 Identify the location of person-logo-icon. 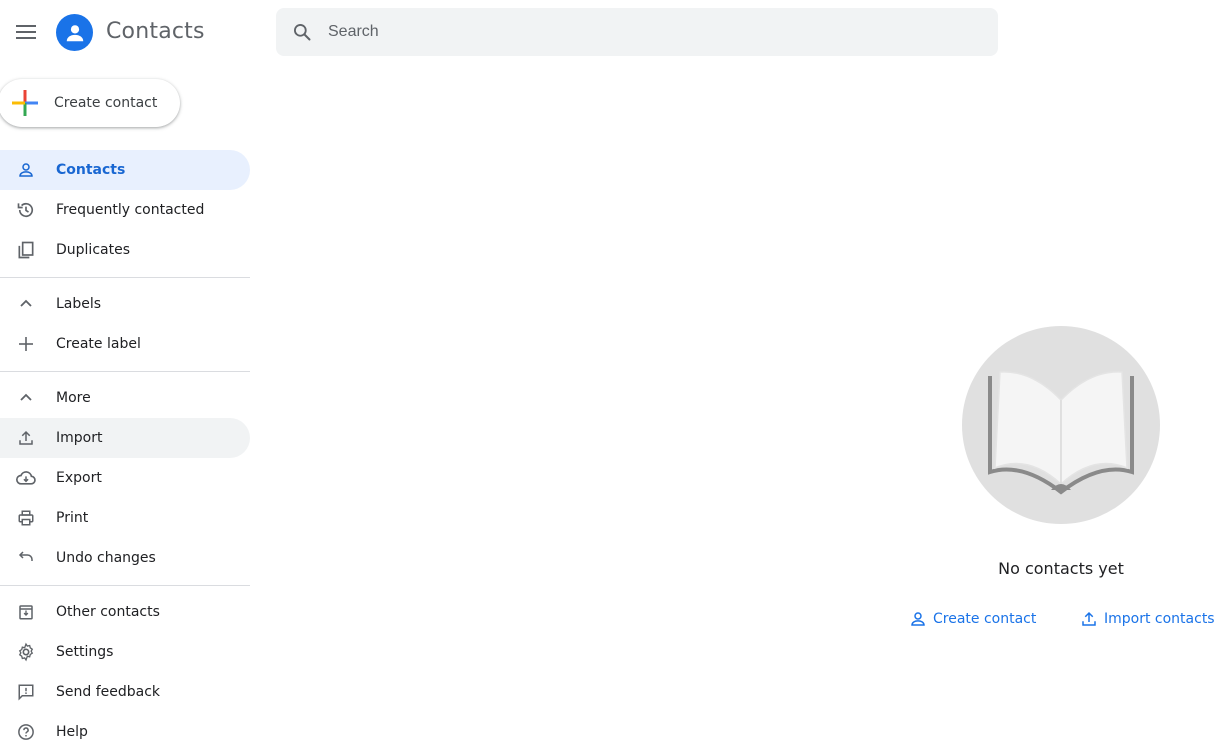
(74, 32).